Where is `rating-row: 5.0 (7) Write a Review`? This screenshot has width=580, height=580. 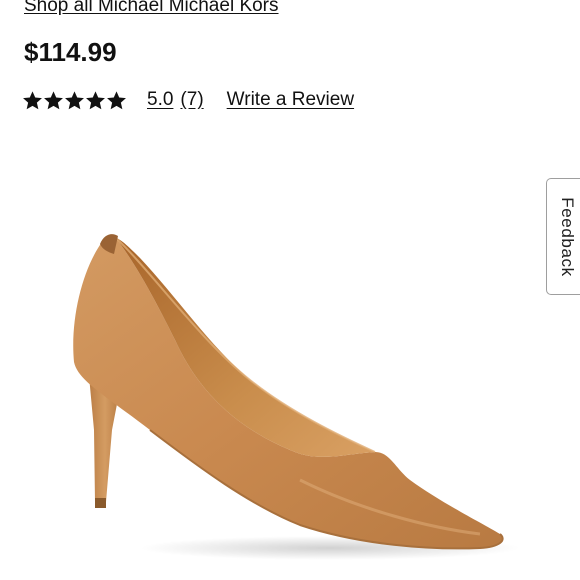
rating-row: 5.0 (7) Write a Review is located at coordinates (188, 100).